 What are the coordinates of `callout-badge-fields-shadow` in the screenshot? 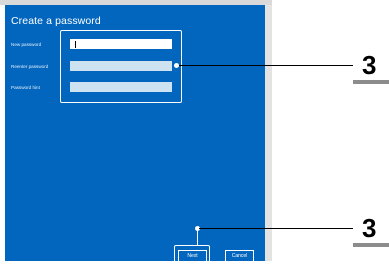 It's located at (371, 82).